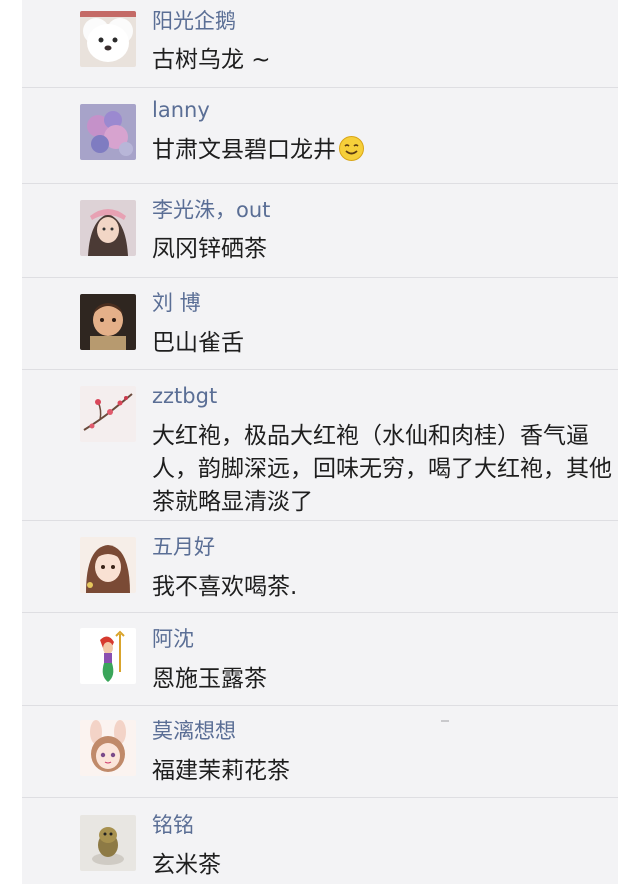 This screenshot has width=640, height=884. What do you see at coordinates (320, 324) in the screenshot?
I see `comment-item: 刘 博 巴山雀舌` at bounding box center [320, 324].